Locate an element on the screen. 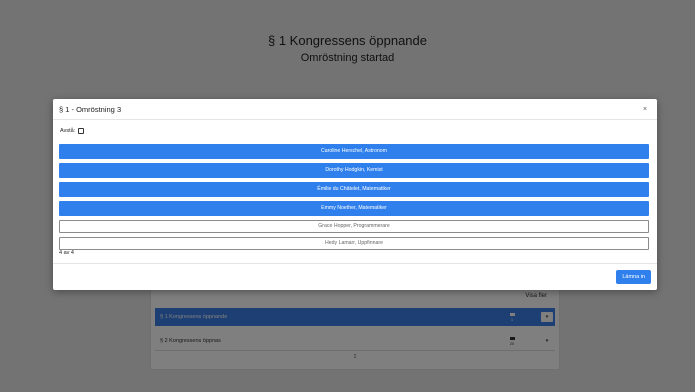  abstain-option: Avstå: is located at coordinates (72, 131).